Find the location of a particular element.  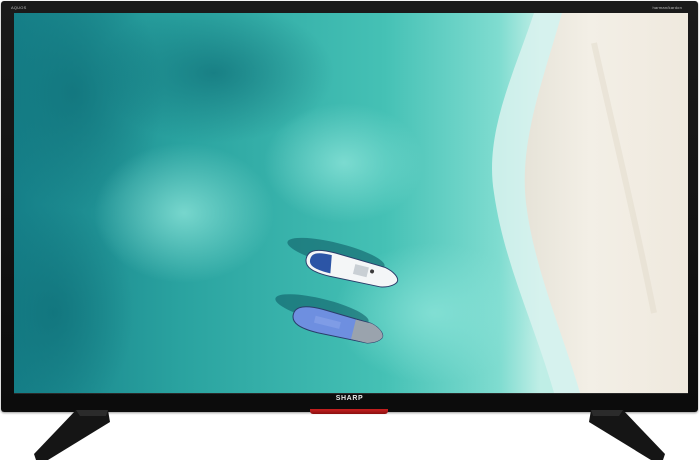

bezel-divider is located at coordinates (351, 393).